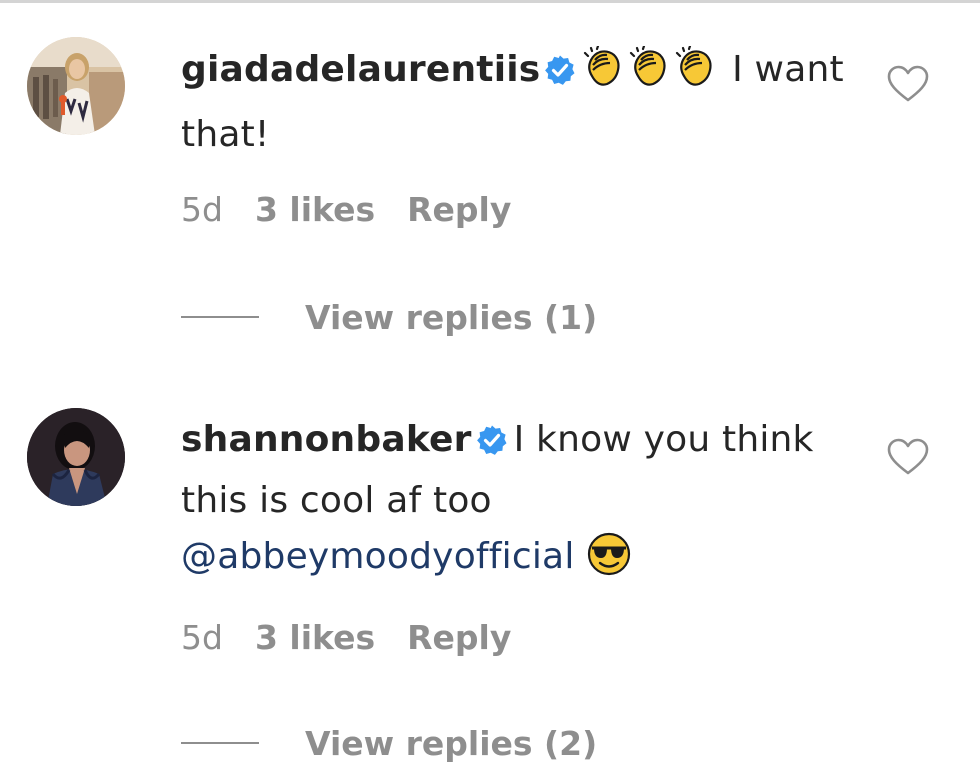 Image resolution: width=980 pixels, height=779 pixels. I want to click on view-replies-button: View replies (1), so click(389, 317).